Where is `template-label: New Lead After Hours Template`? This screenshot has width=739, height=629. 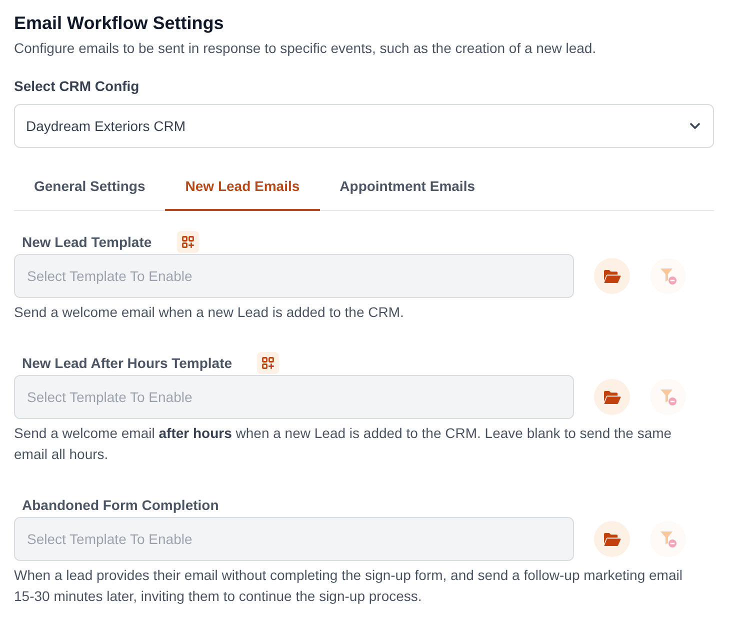 template-label: New Lead After Hours Template is located at coordinates (127, 363).